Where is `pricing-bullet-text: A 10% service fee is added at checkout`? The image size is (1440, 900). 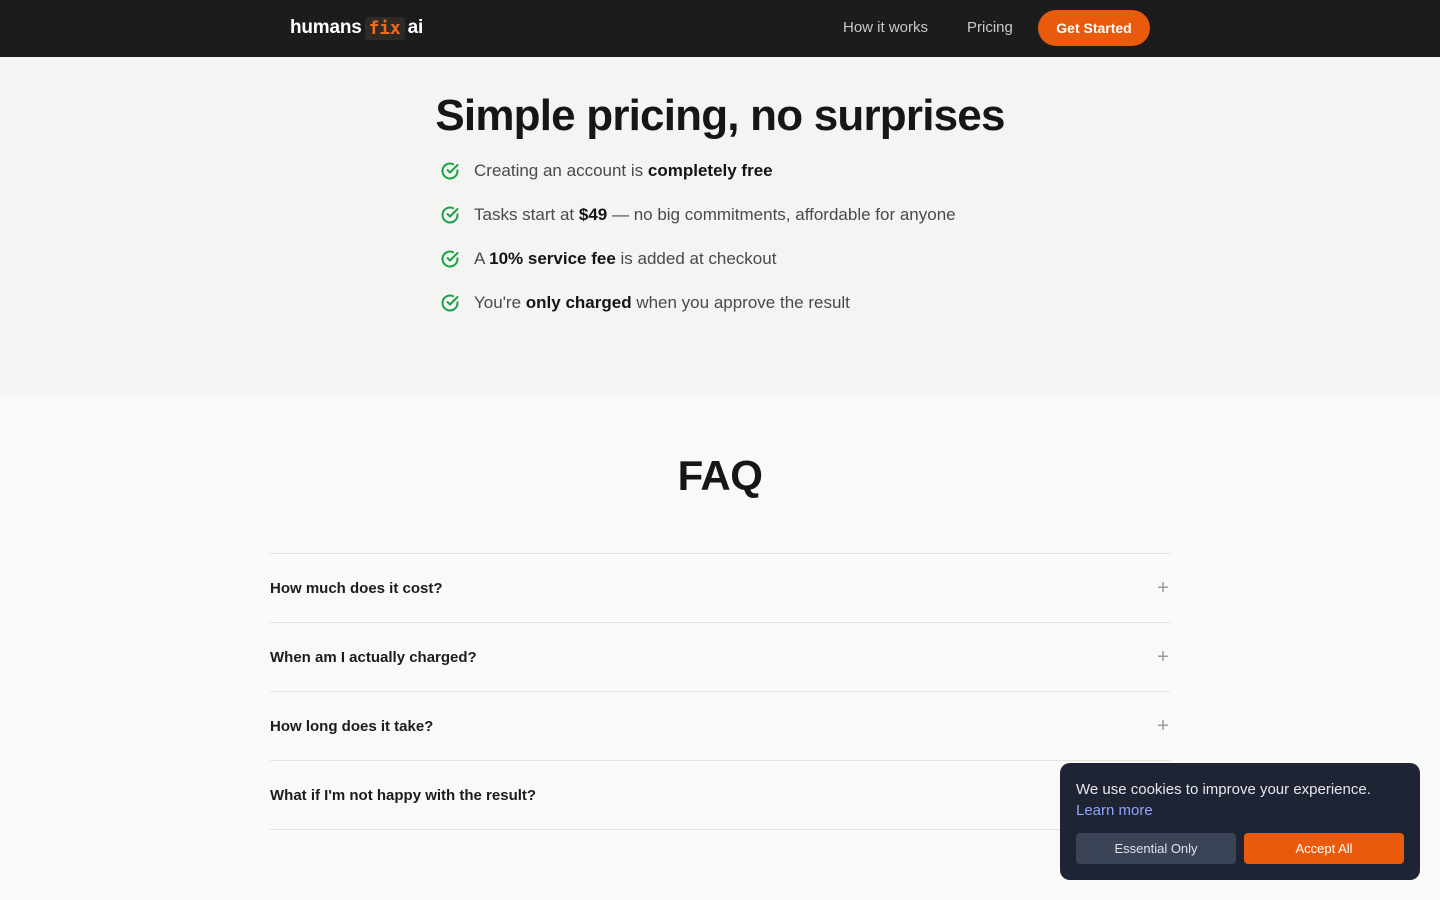 pricing-bullet-text: A 10% service fee is added at checkout is located at coordinates (625, 258).